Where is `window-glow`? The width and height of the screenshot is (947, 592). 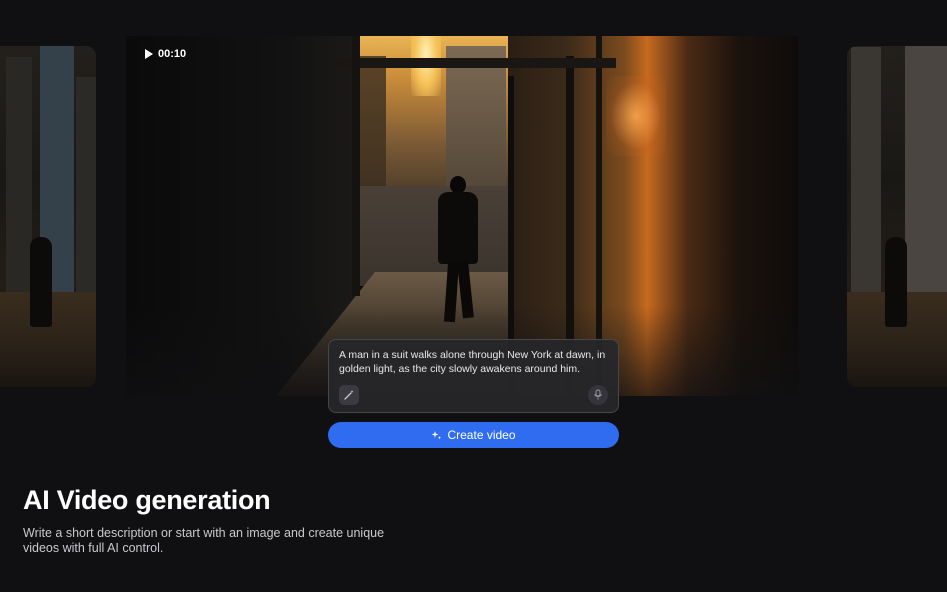
window-glow is located at coordinates (636, 116).